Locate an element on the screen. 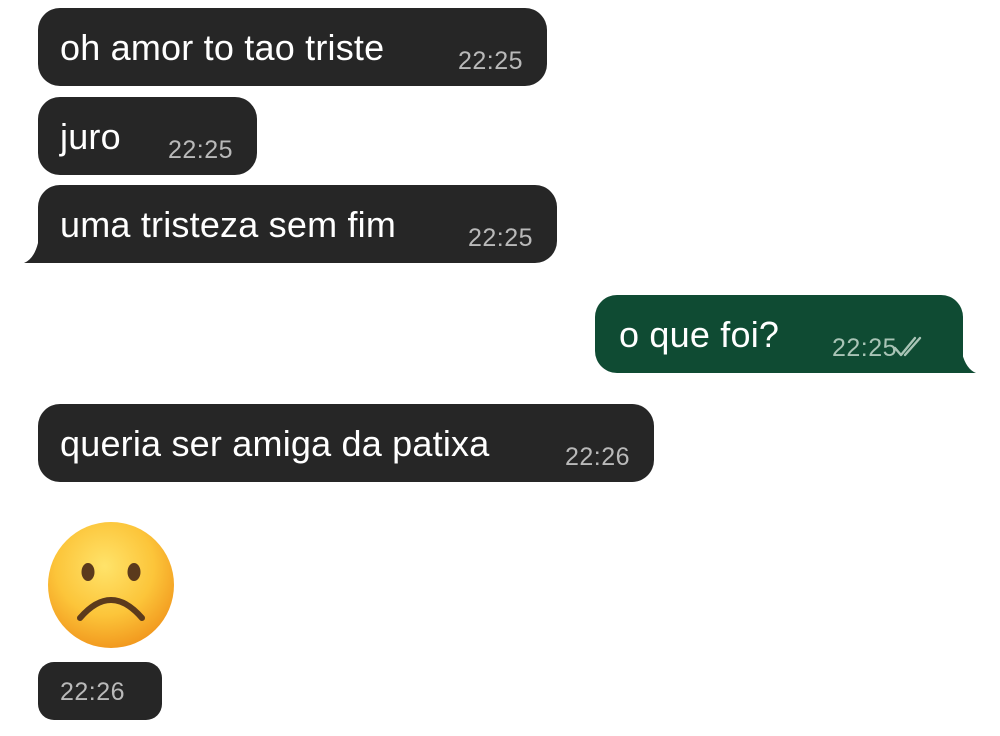 The height and width of the screenshot is (736, 1000). message-text: uma tristeza sem fim is located at coordinates (228, 224).